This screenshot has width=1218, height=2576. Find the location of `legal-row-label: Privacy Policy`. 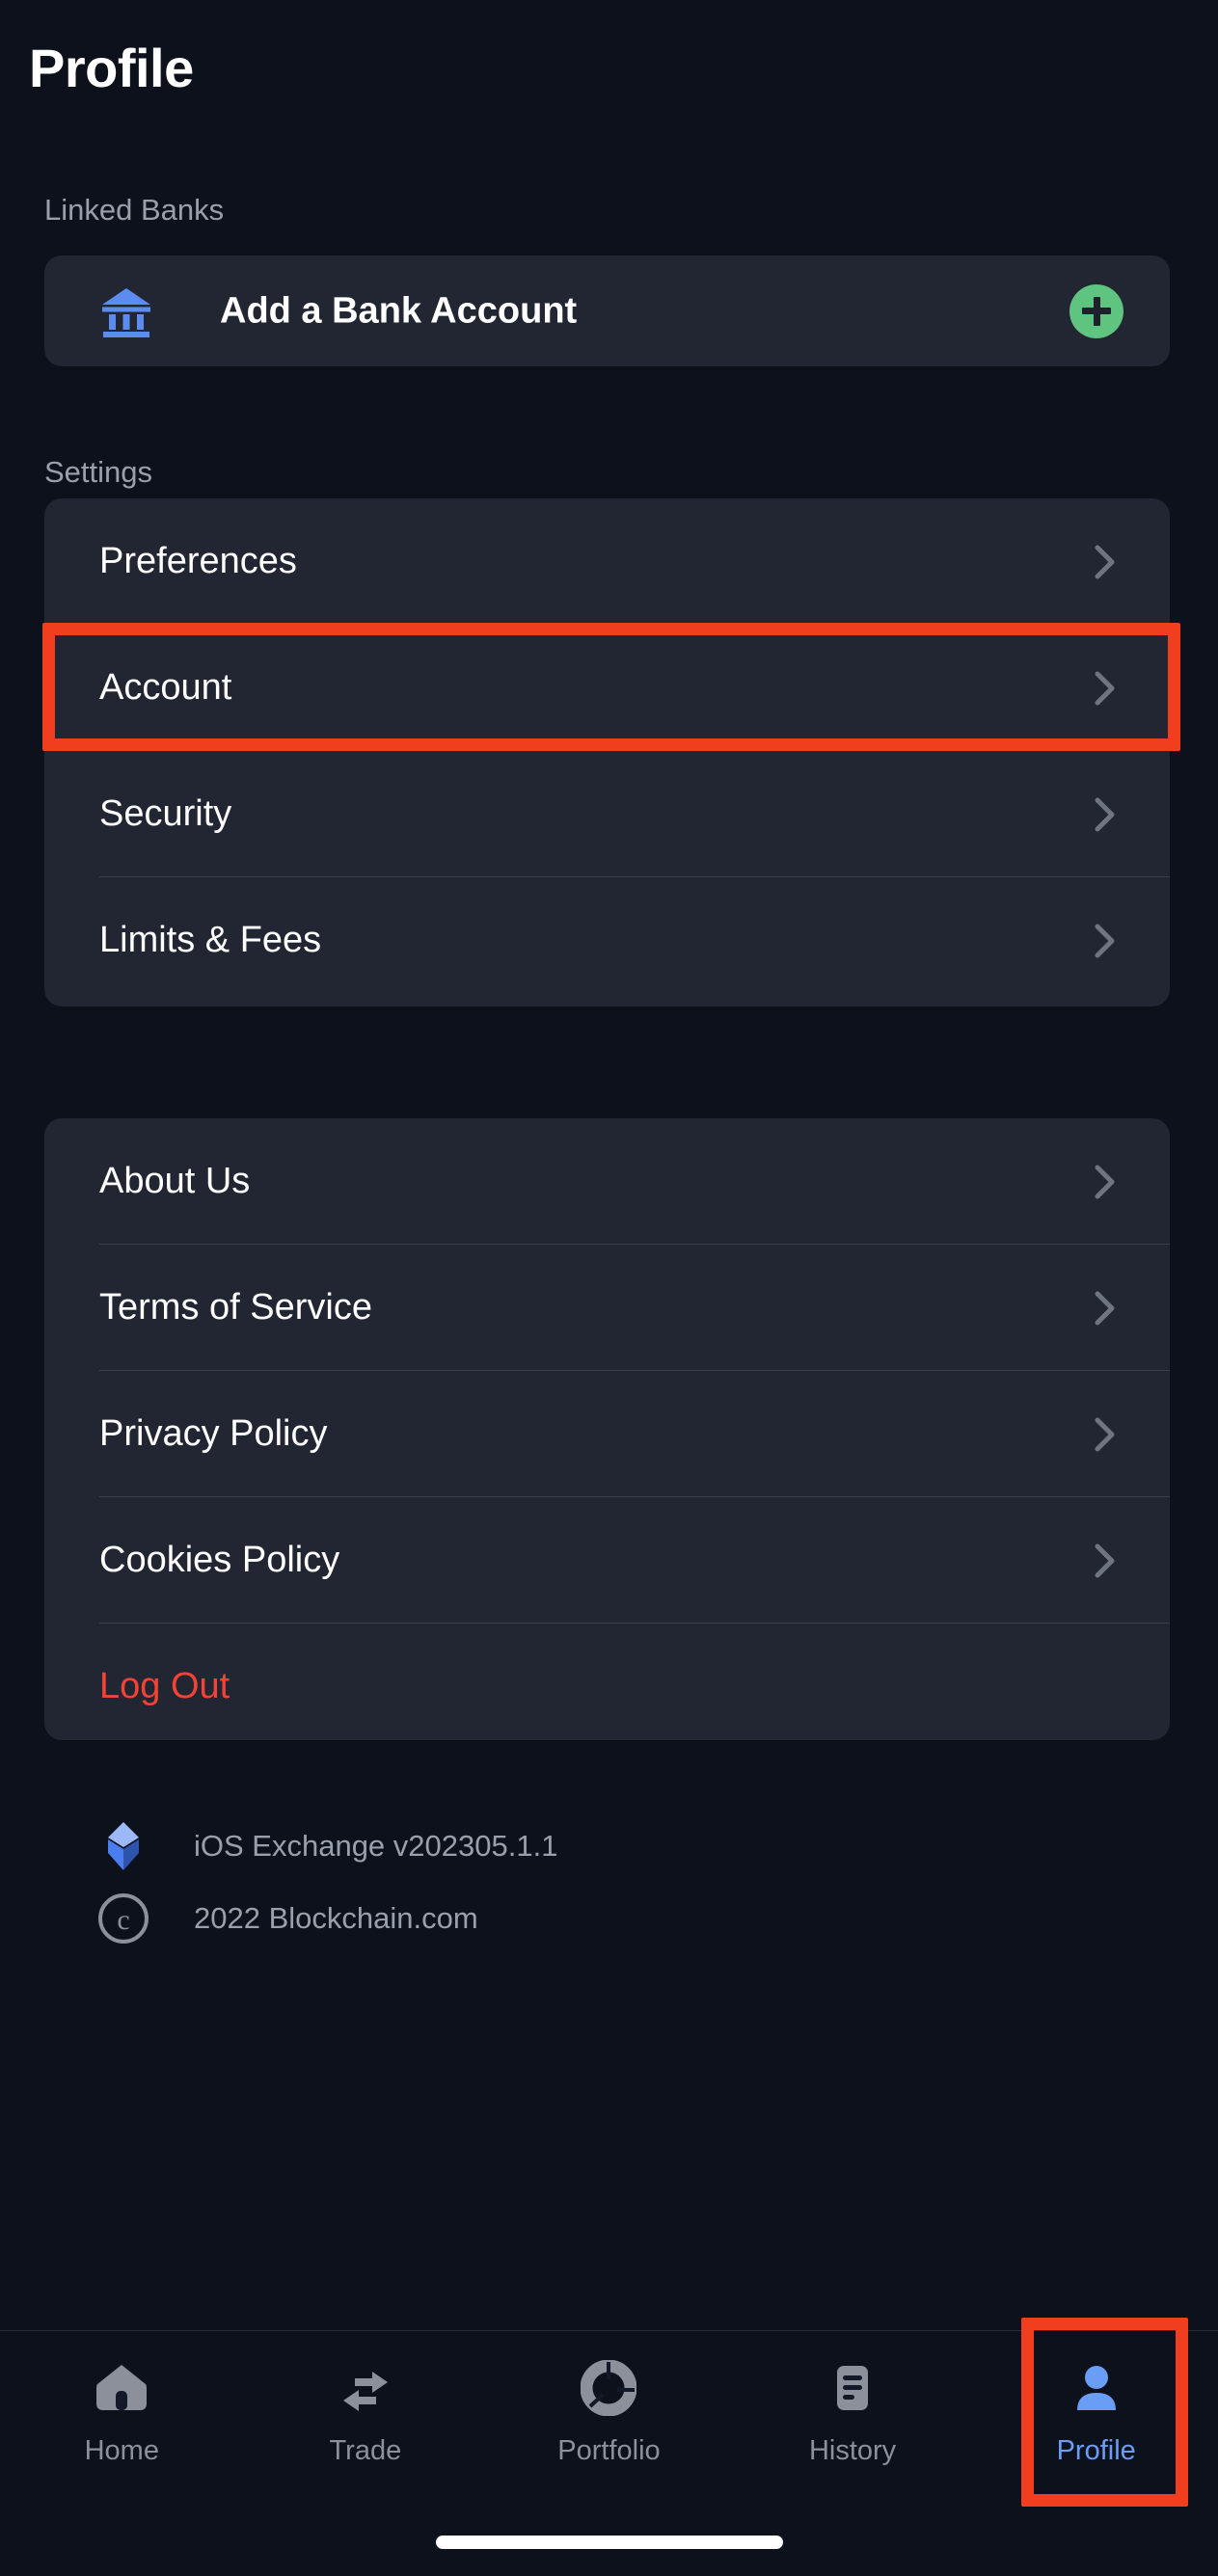

legal-row-label: Privacy Policy is located at coordinates (213, 1434).